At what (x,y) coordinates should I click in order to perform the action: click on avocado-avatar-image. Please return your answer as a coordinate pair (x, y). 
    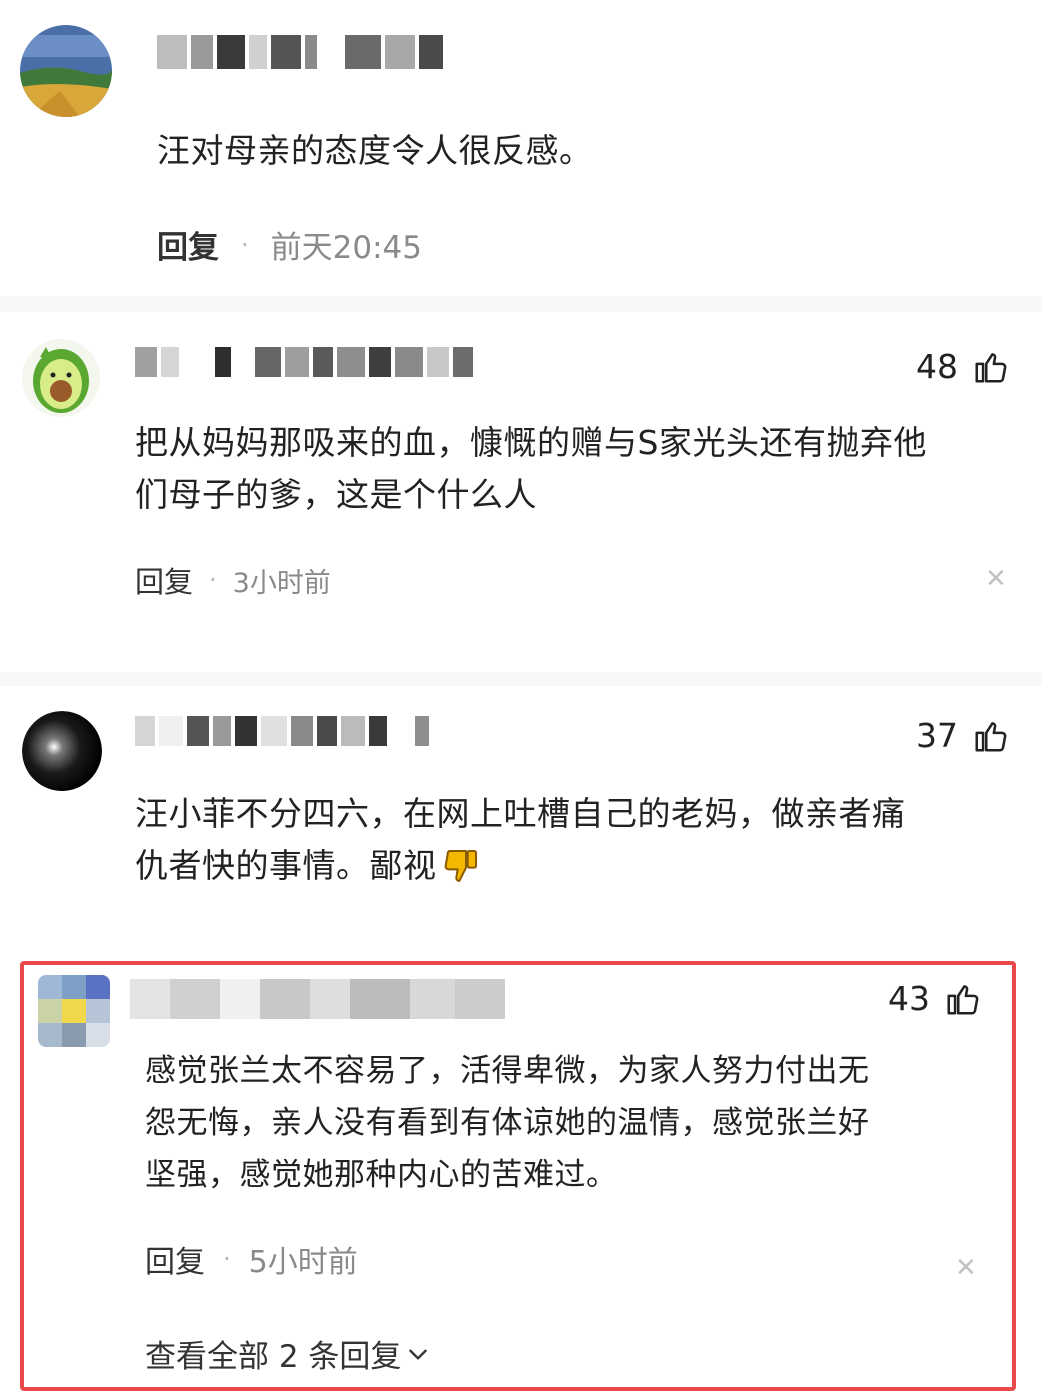
    Looking at the image, I should click on (61, 380).